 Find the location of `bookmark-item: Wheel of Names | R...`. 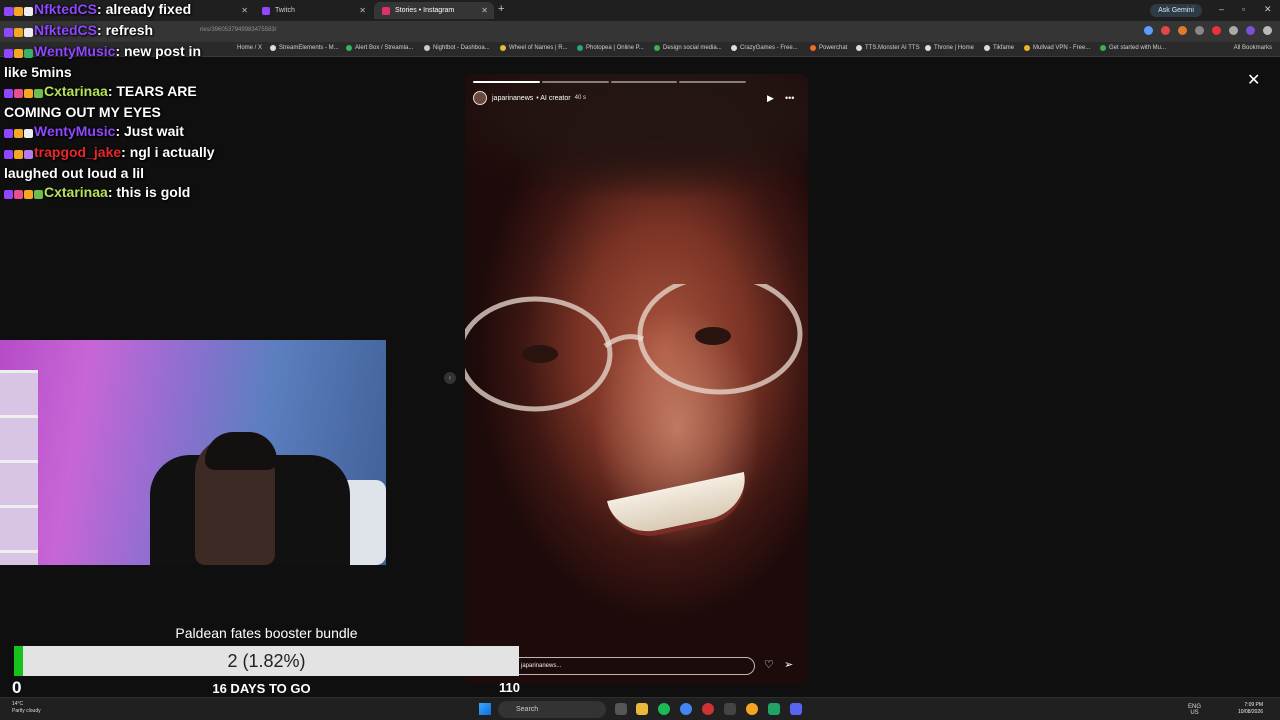

bookmark-item: Wheel of Names | R... is located at coordinates (534, 48).